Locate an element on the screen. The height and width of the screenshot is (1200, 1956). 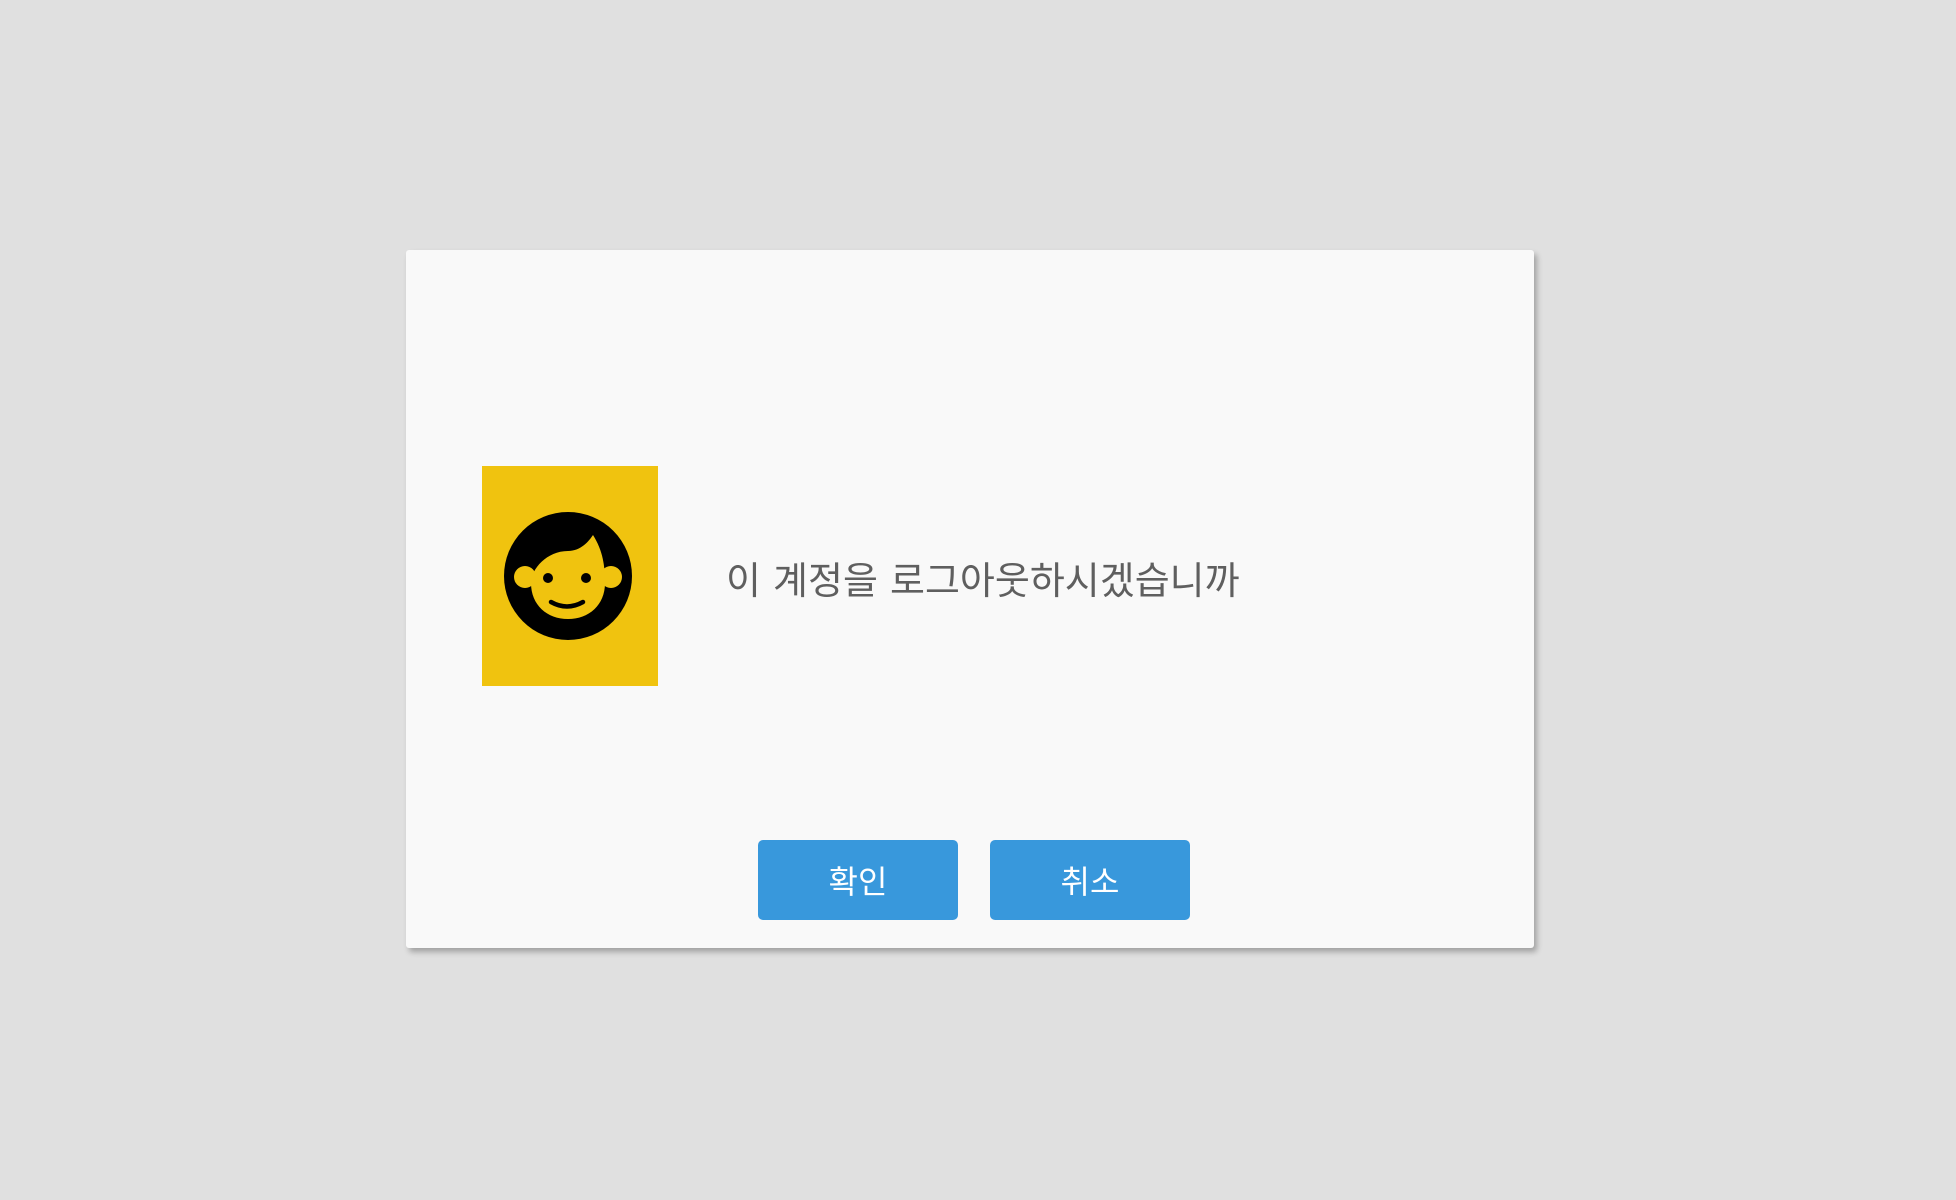
confirm-button-label: 확인 is located at coordinates (858, 882).